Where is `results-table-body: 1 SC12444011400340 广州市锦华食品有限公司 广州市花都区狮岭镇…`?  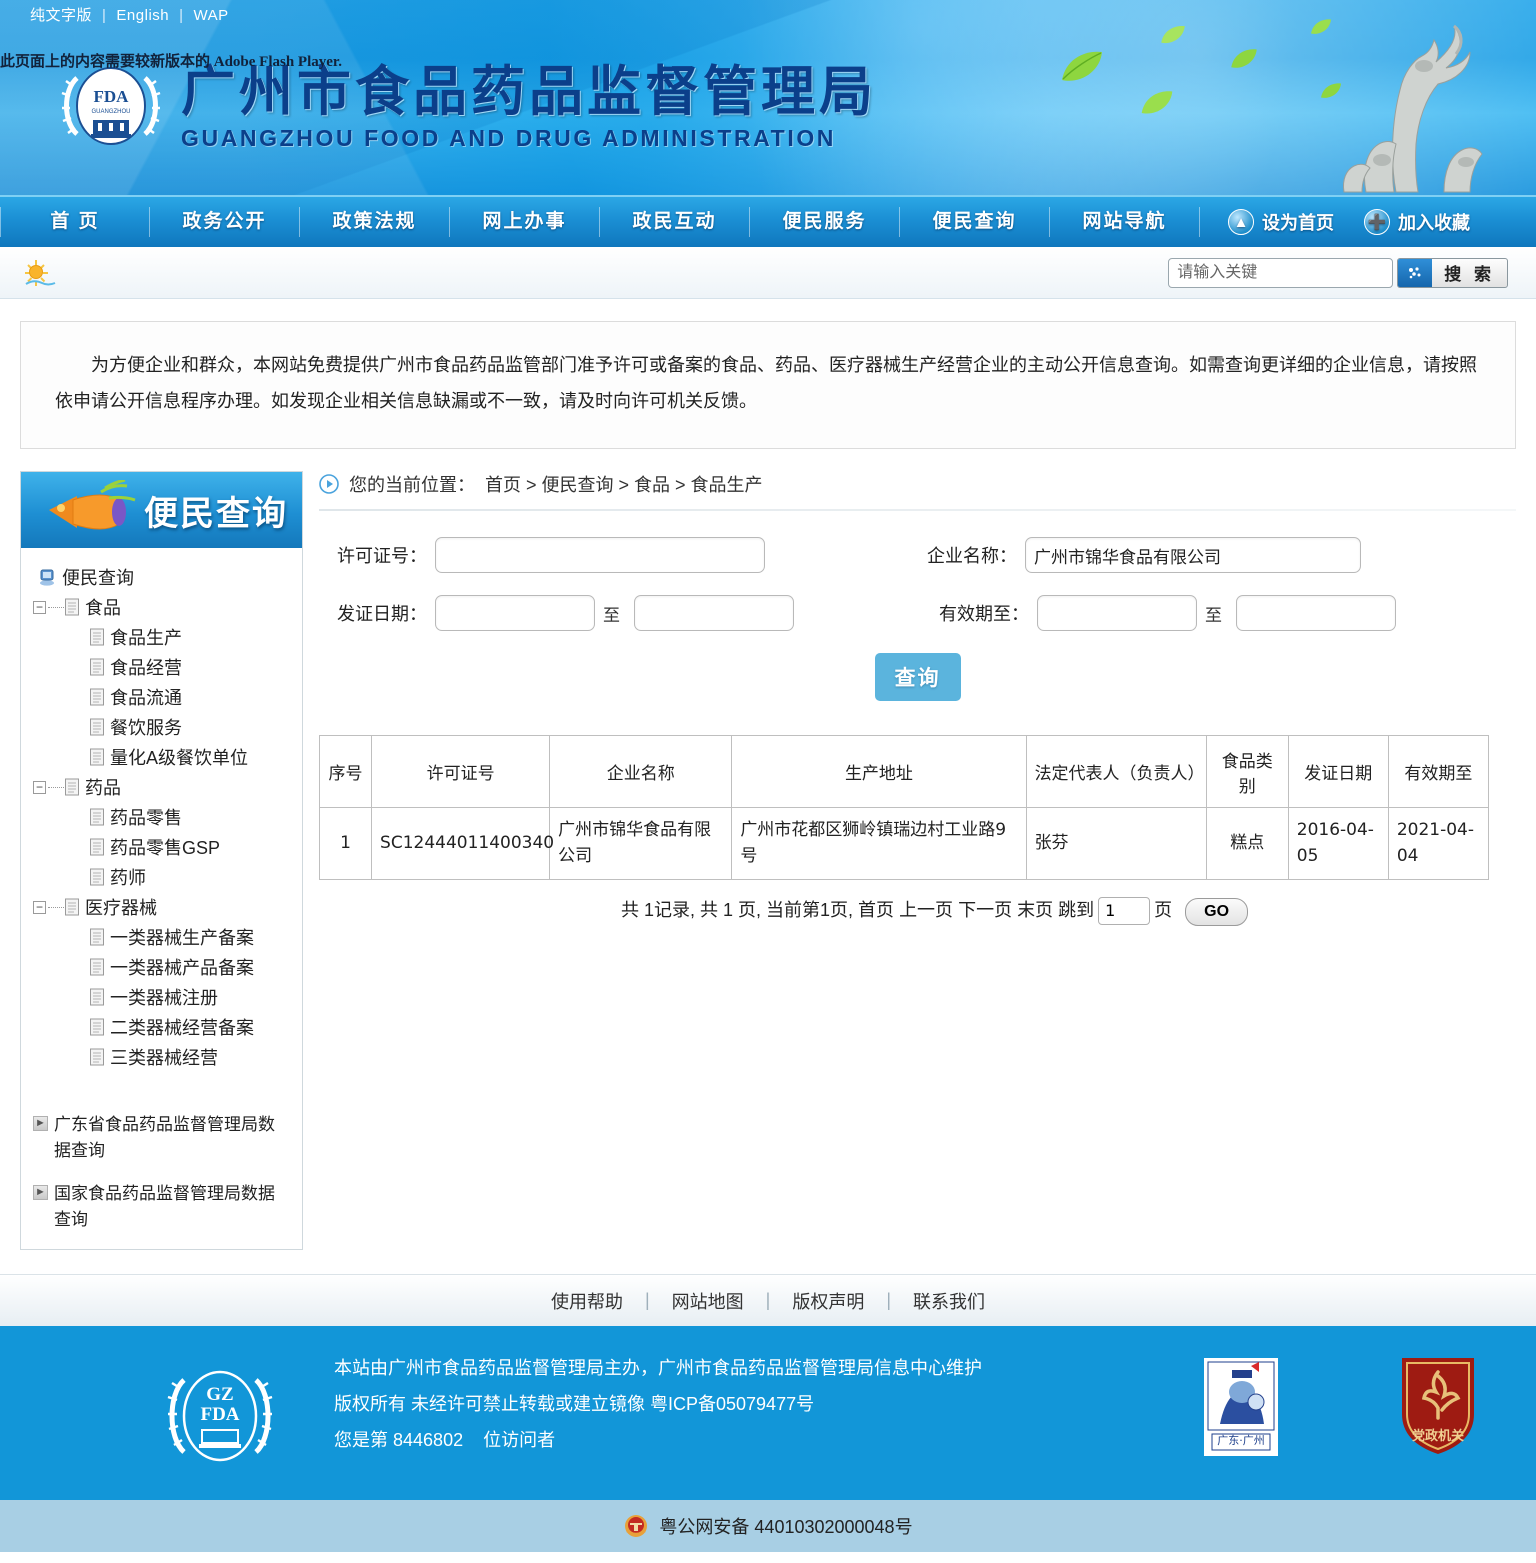 results-table-body: 1 SC12444011400340 广州市锦华食品有限公司 广州市花都区狮岭镇… is located at coordinates (904, 843).